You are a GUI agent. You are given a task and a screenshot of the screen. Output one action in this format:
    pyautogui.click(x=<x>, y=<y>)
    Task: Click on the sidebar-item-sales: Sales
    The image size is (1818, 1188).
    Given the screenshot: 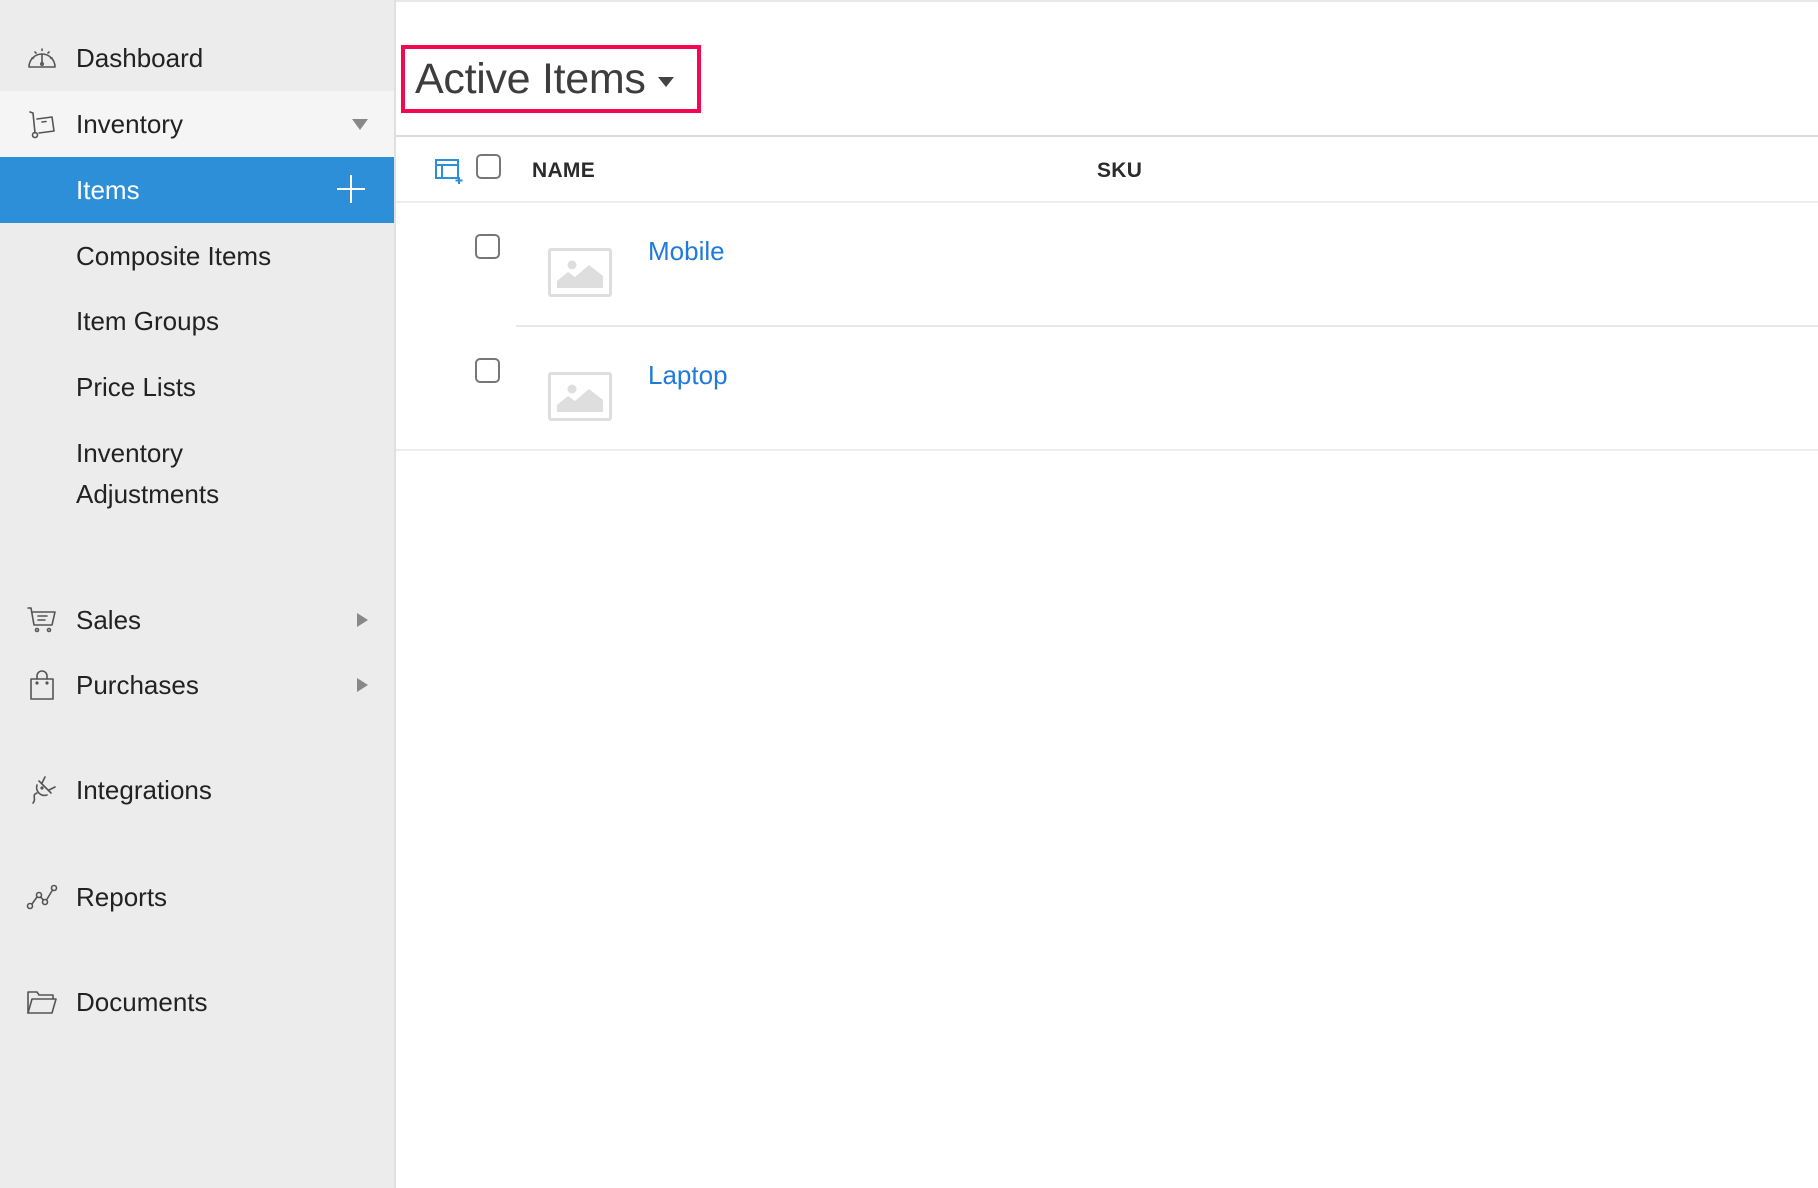 What is the action you would take?
    pyautogui.click(x=197, y=620)
    